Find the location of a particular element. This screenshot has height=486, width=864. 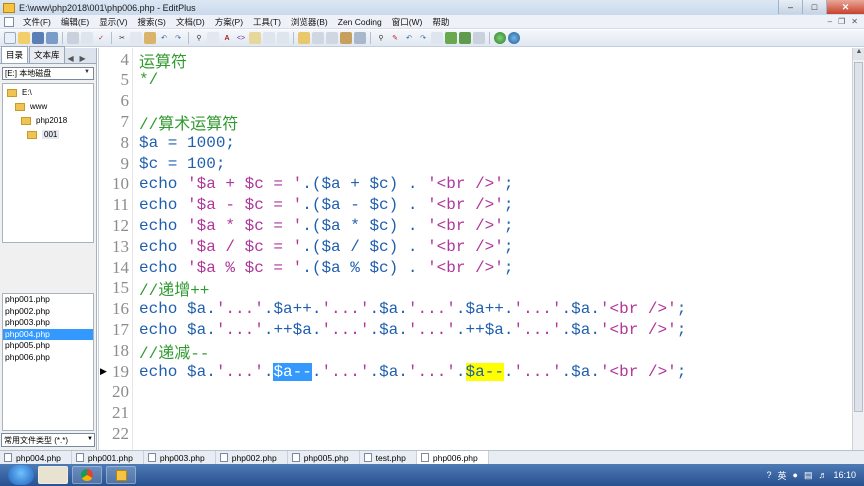

tab-directory: 目录 is located at coordinates (15, 54).